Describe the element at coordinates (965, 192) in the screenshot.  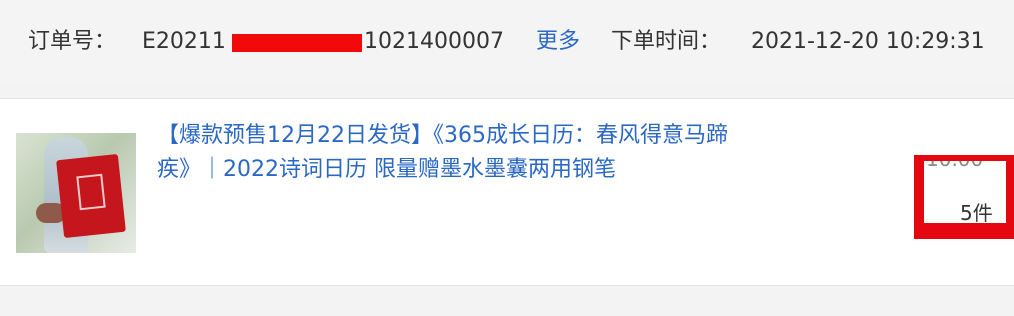
I see `quantity-area: 10.00 5件` at that location.